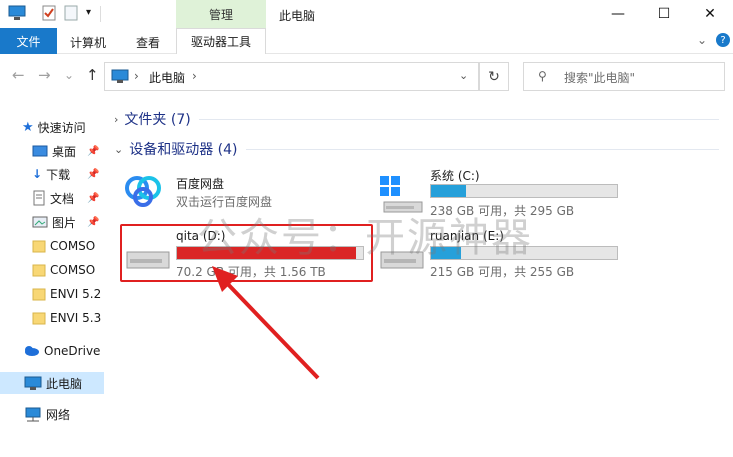 The width and height of the screenshot is (733, 457). Describe the element at coordinates (221, 41) in the screenshot. I see `tab-drive-tools: 驱动器工具` at that location.